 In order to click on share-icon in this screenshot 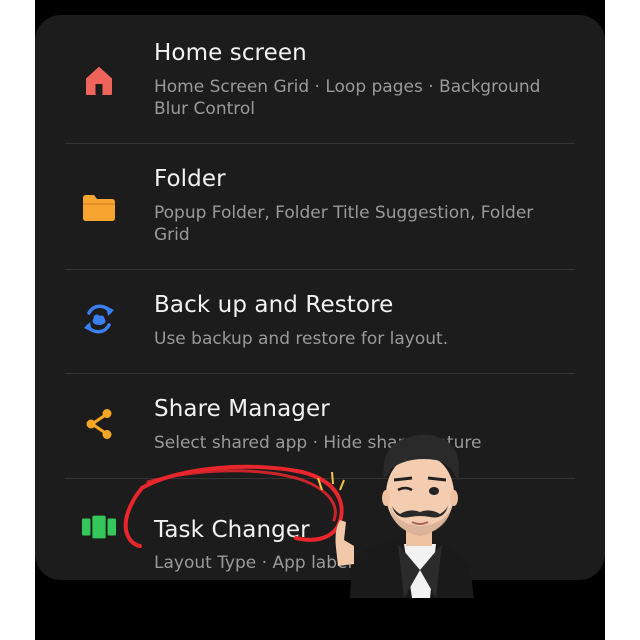, I will do `click(99, 424)`.